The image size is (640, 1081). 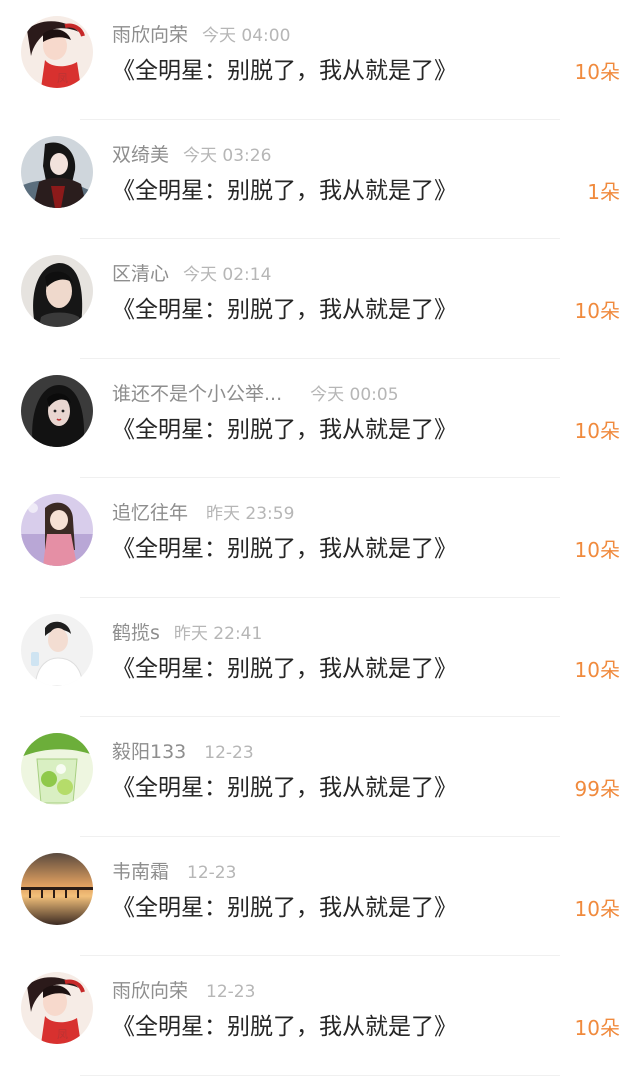 What do you see at coordinates (203, 513) in the screenshot?
I see `comment-meta: 追忆往年 昨天 23:59` at bounding box center [203, 513].